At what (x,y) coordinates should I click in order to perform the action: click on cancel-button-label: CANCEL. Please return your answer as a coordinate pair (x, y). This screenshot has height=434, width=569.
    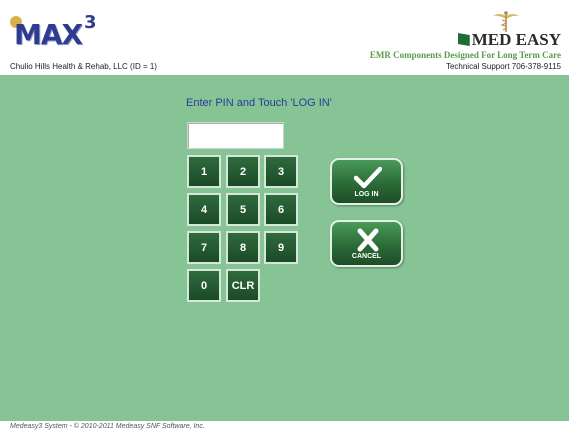
    Looking at the image, I should click on (366, 256).